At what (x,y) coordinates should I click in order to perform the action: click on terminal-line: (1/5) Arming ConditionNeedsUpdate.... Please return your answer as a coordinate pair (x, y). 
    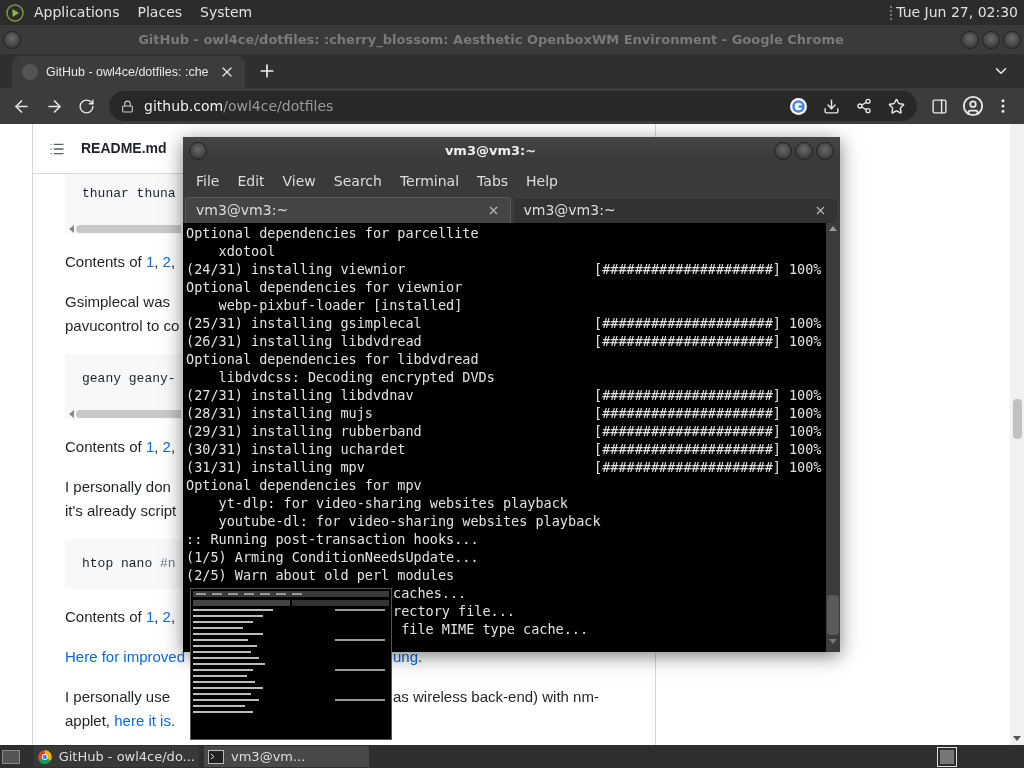
    Looking at the image, I should click on (332, 557).